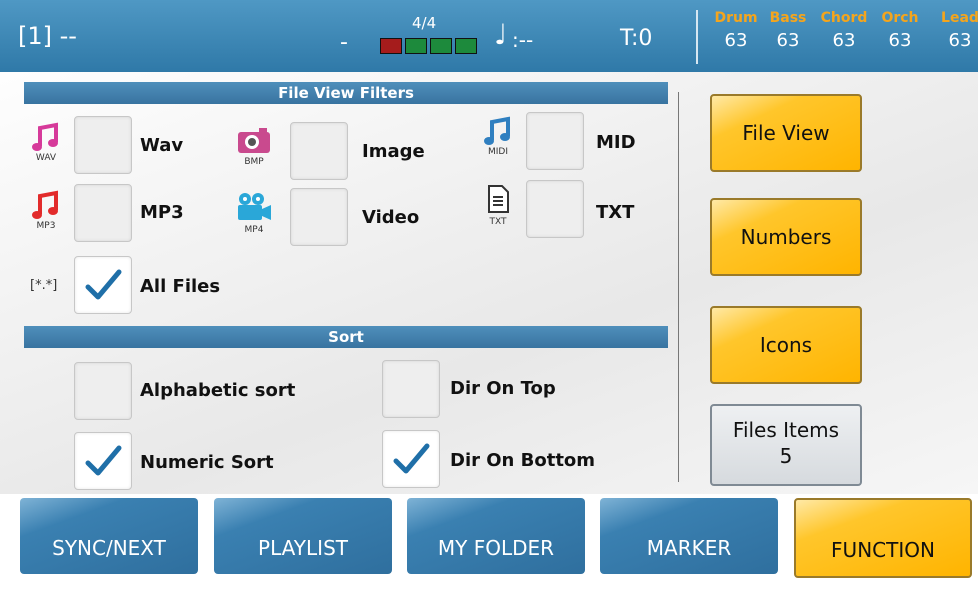  Describe the element at coordinates (207, 462) in the screenshot. I see `numeric-sort-label: Numeric Sort` at that location.